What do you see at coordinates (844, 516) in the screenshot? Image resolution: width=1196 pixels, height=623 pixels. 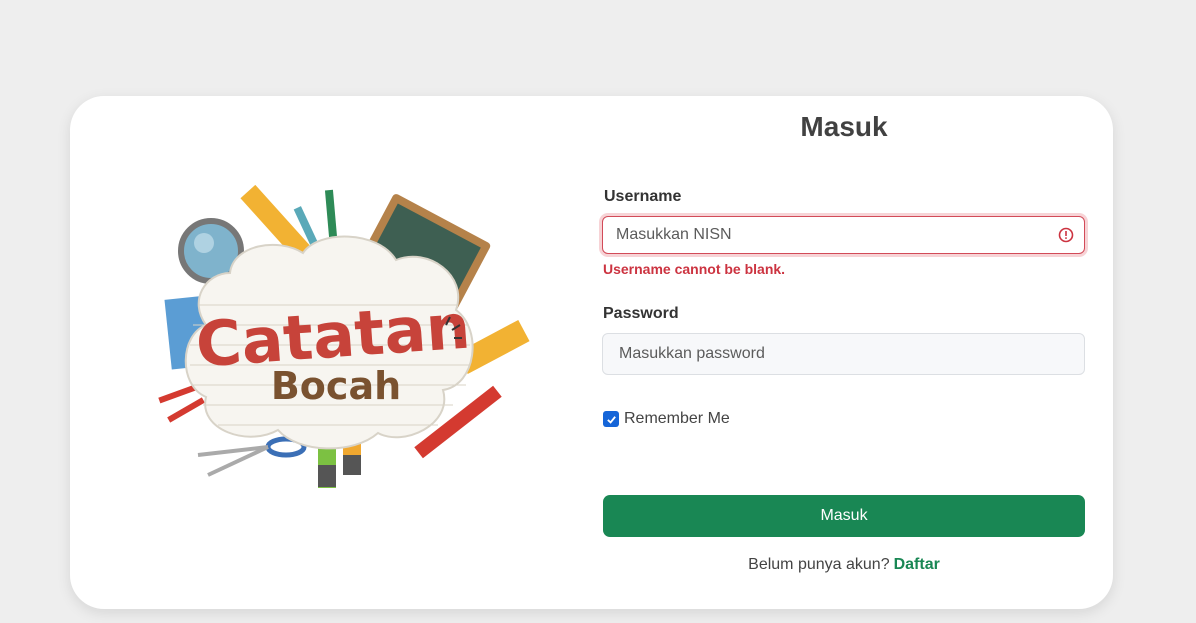 I see `login-button: Masuk` at bounding box center [844, 516].